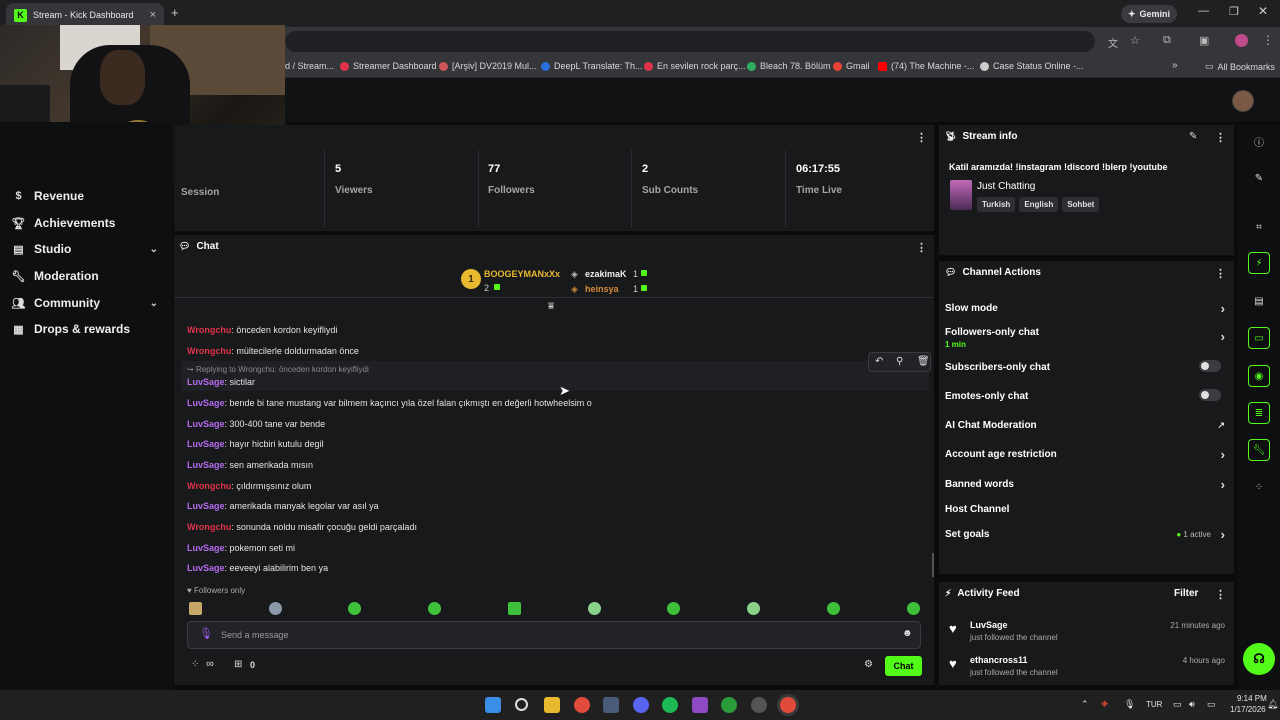 Image resolution: width=1280 pixels, height=720 pixels. Describe the element at coordinates (1259, 659) in the screenshot. I see `support-headset-icon: ☊` at that location.